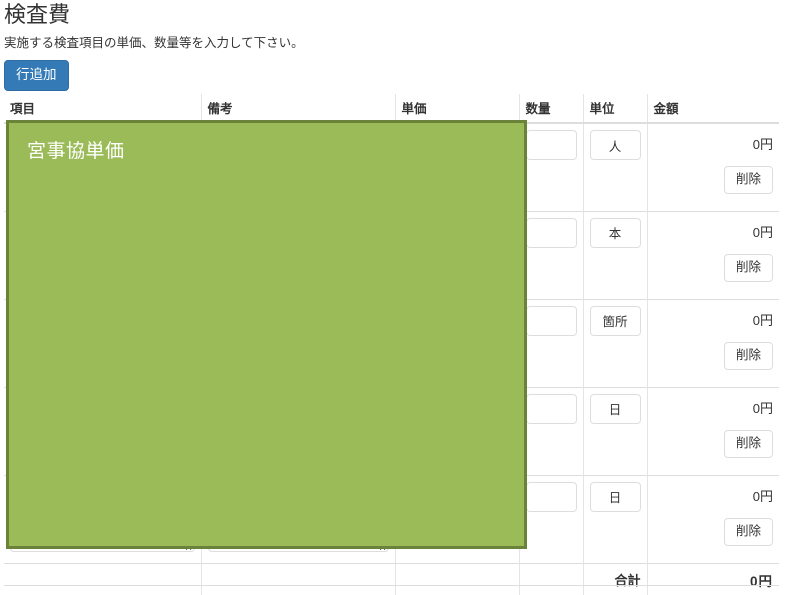  I want to click on table-header: 項目 備考 単価 数量 単位 金額, so click(391, 109).